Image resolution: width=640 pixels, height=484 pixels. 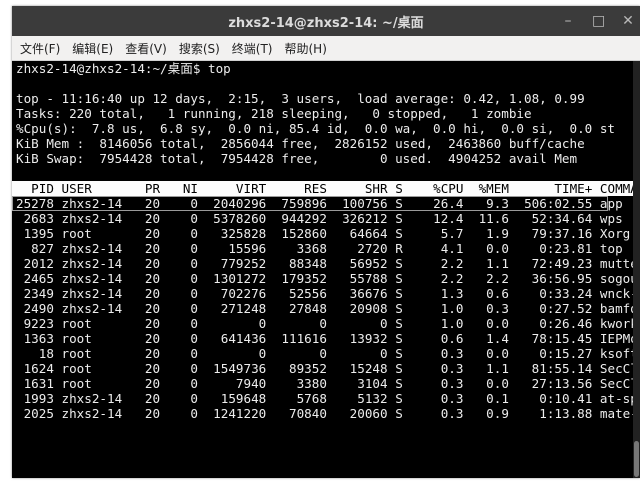 What do you see at coordinates (550, 353) in the screenshot?
I see `cell-time: 0:15.27` at bounding box center [550, 353].